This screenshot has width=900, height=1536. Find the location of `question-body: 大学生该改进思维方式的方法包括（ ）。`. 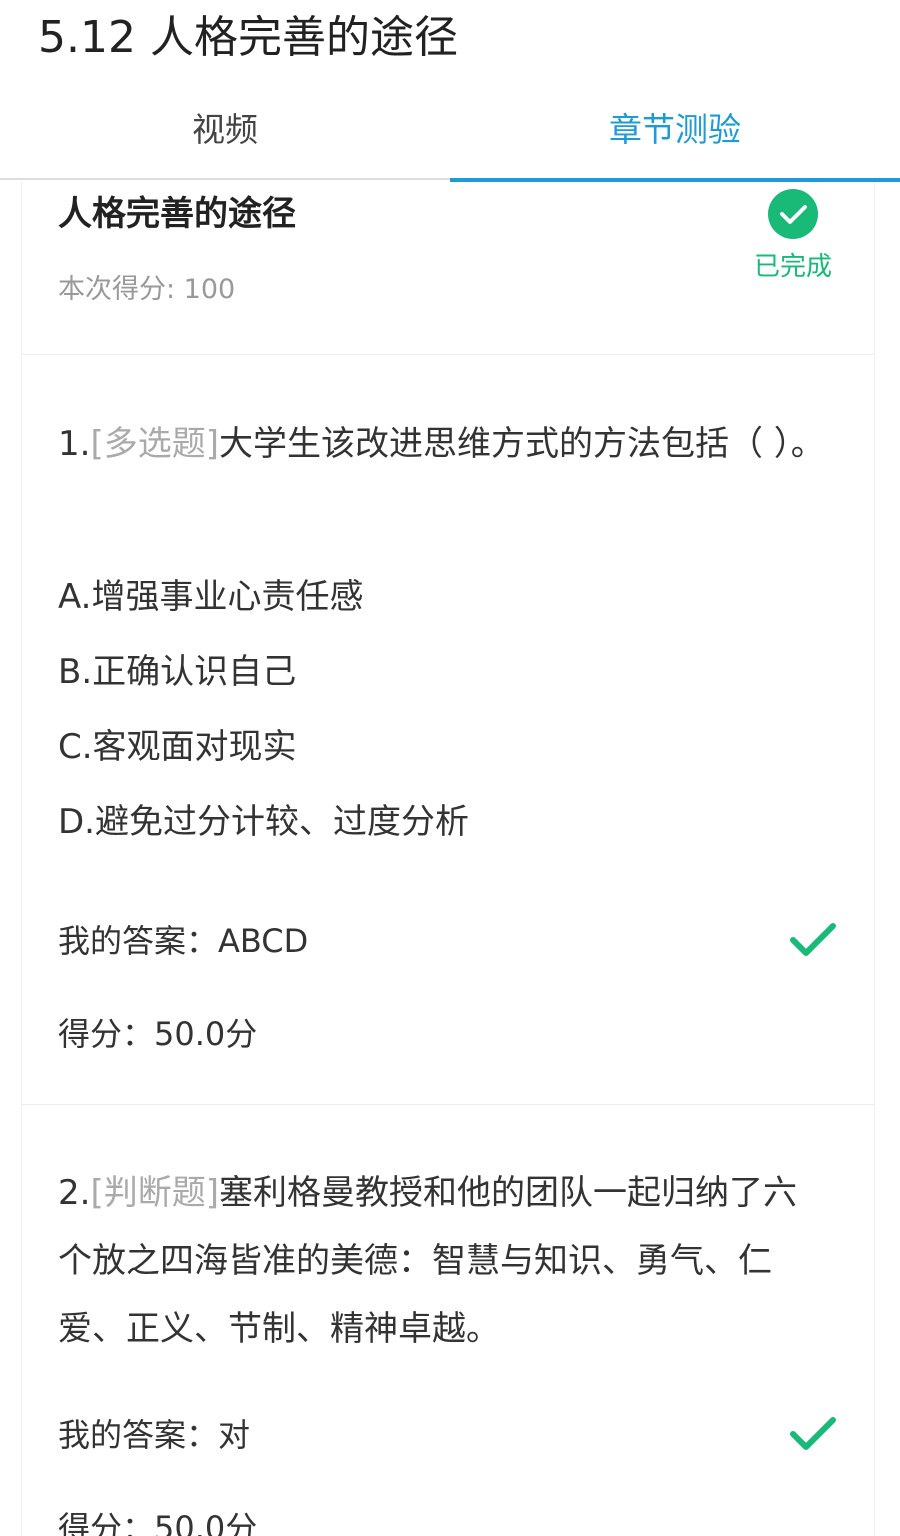

question-body: 大学生该改进思维方式的方法包括（ ）。 is located at coordinates (521, 444).